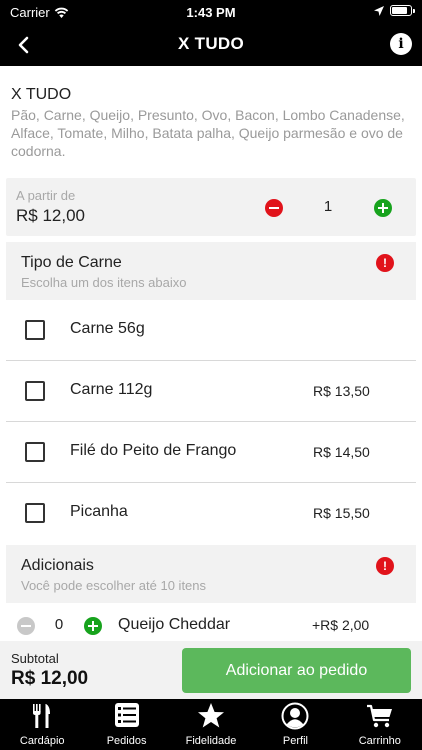  I want to click on addon-item-row: 0 Queijo Cheddar +R$ 2,00, so click(211, 627).